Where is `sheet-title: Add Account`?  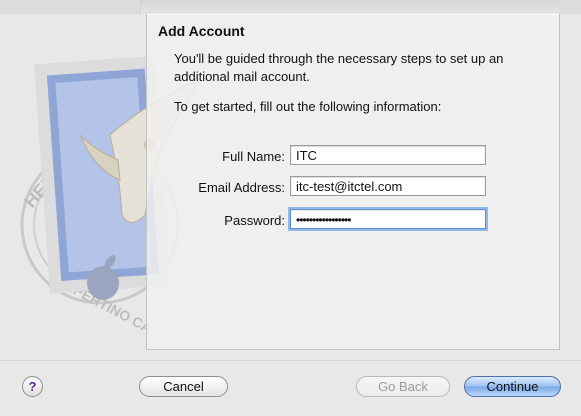 sheet-title: Add Account is located at coordinates (201, 31).